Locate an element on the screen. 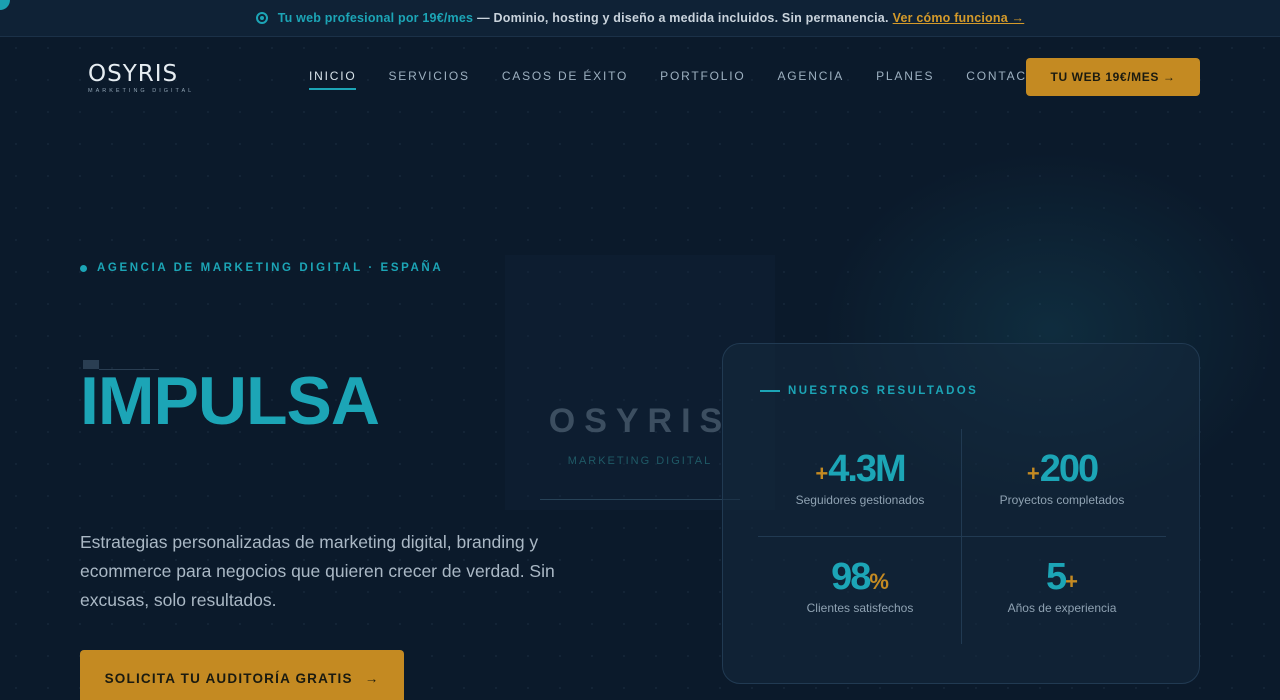 The height and width of the screenshot is (700, 1280). brand-subtitle: MARKETING DIGITAL is located at coordinates (640, 461).